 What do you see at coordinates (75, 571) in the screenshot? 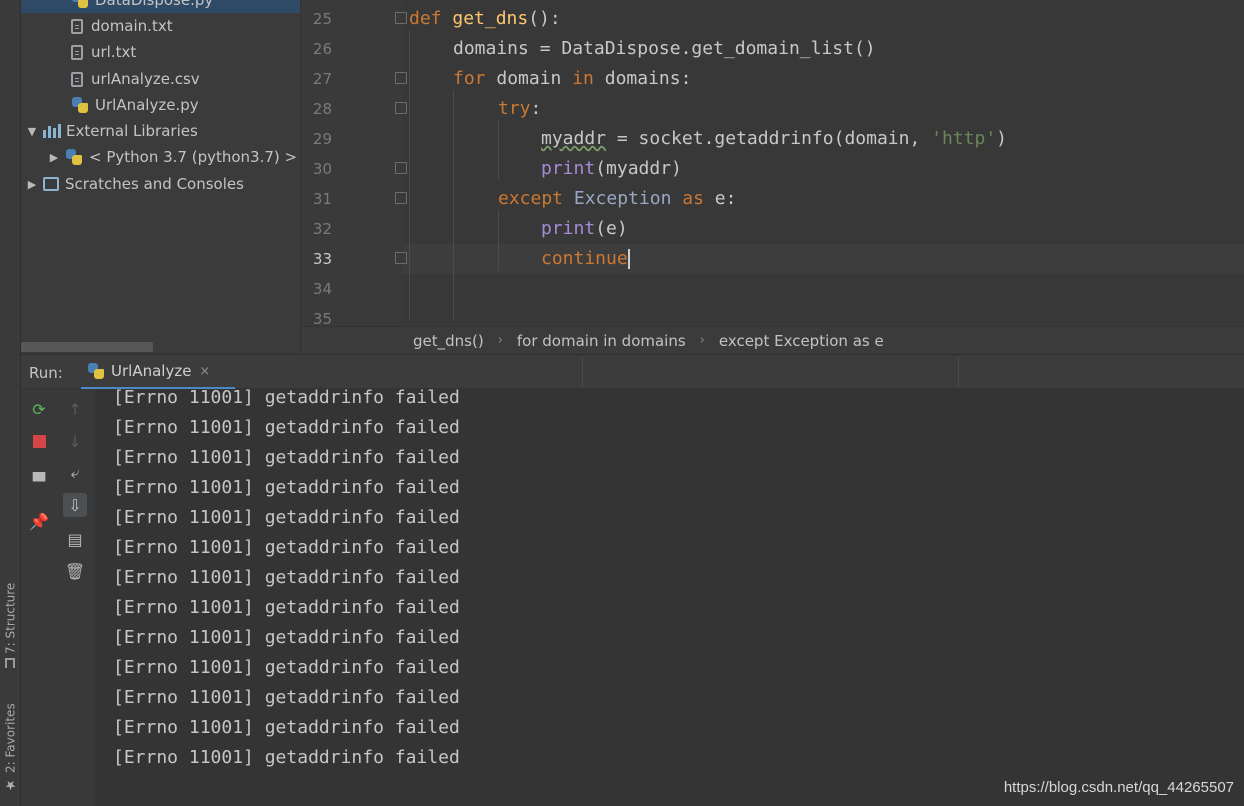
I see `trash-icon: 🗑` at bounding box center [75, 571].